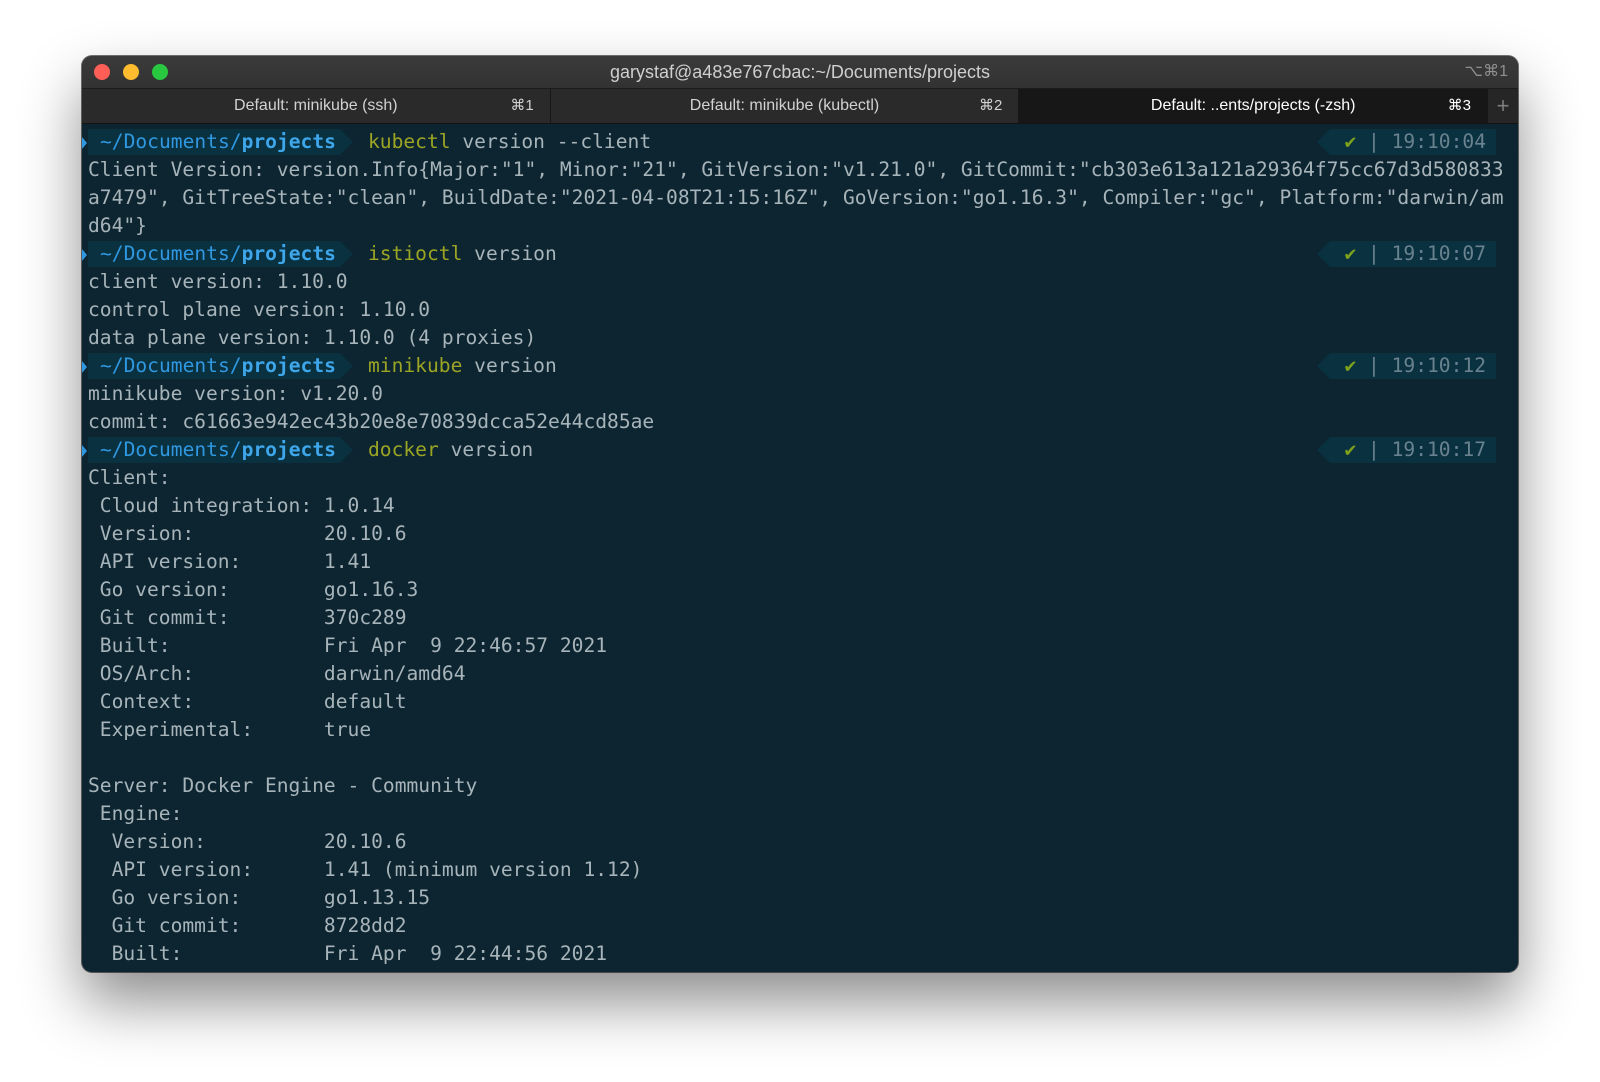 The height and width of the screenshot is (1082, 1600). Describe the element at coordinates (403, 449) in the screenshot. I see `command-program: docker` at that location.